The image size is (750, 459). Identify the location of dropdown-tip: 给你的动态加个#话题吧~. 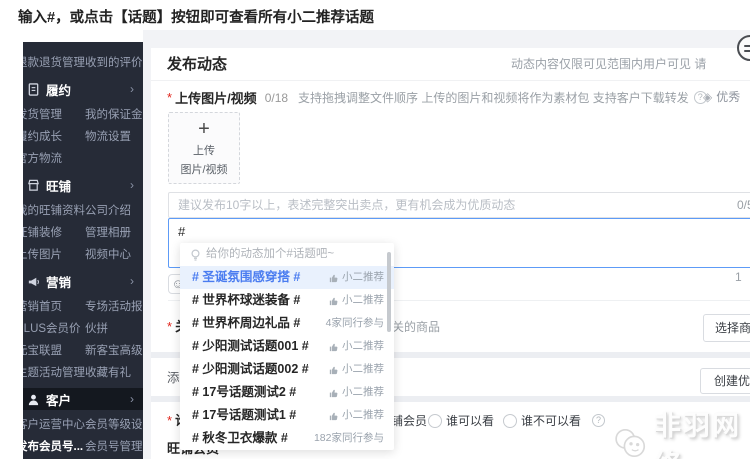
(287, 254).